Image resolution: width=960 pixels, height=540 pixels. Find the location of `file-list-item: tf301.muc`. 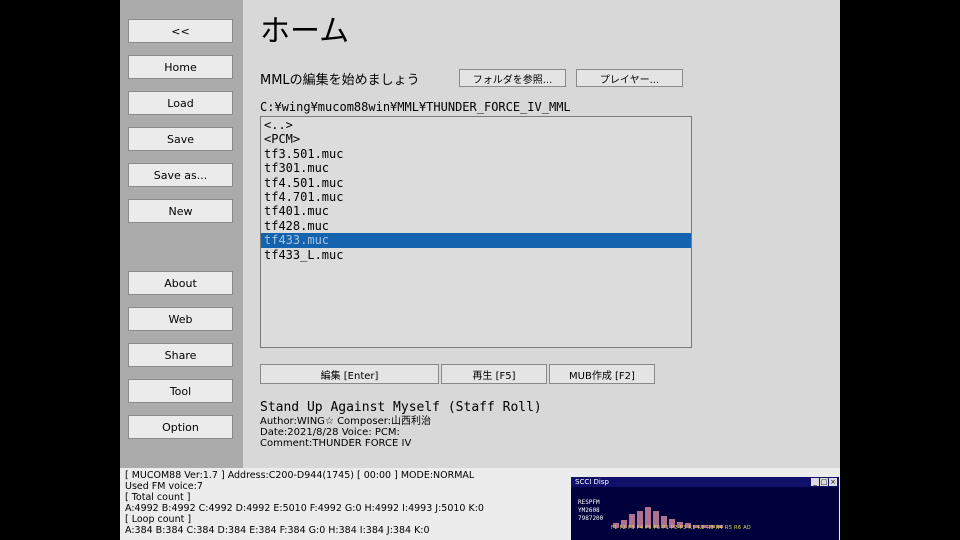

file-list-item: tf301.muc is located at coordinates (476, 168).